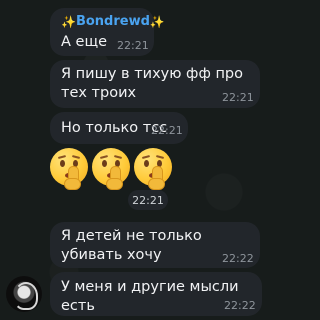  Describe the element at coordinates (155, 84) in the screenshot. I see `message-bubble-2: Я пишу в тихую фф про тех троих 22:21` at that location.